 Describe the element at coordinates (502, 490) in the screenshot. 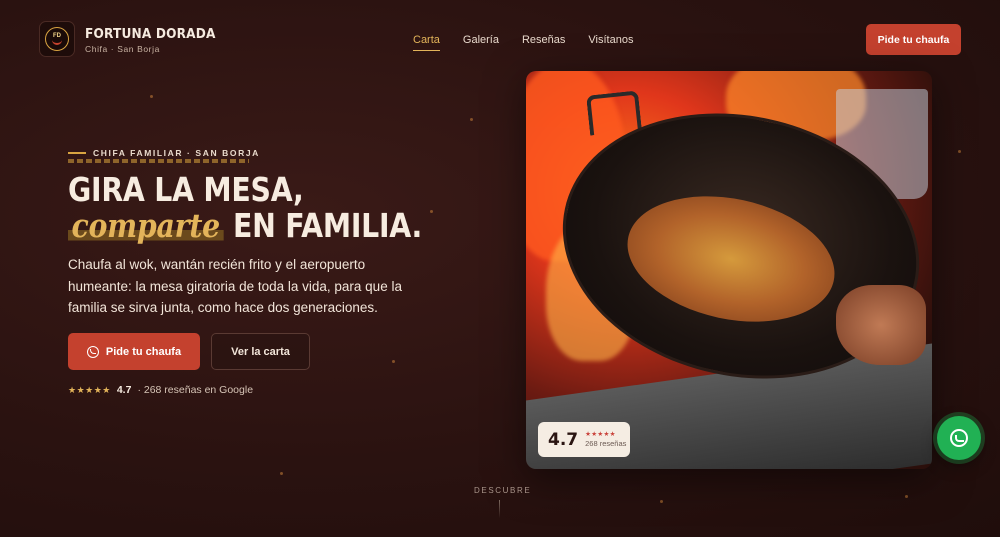

I see `scroll-hint: DESCUBRE` at that location.